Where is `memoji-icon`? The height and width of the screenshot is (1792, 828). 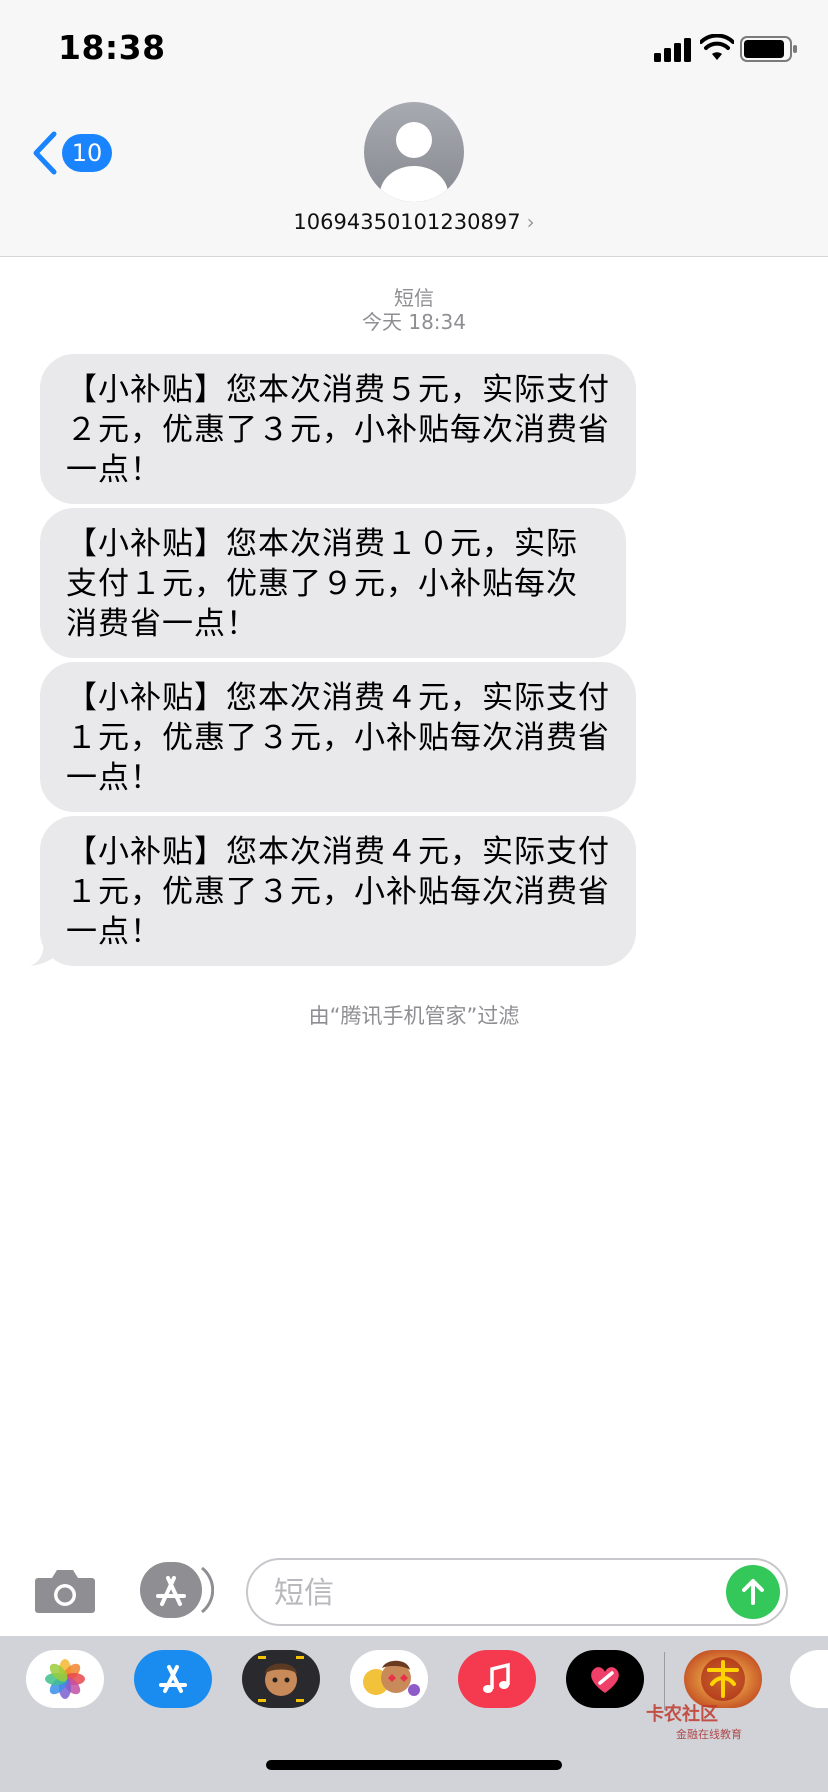
memoji-icon is located at coordinates (281, 1679).